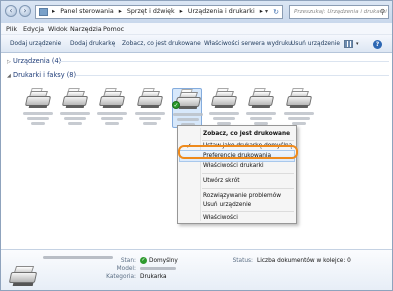  I want to click on printer-item-selected: ✓, so click(187, 108).